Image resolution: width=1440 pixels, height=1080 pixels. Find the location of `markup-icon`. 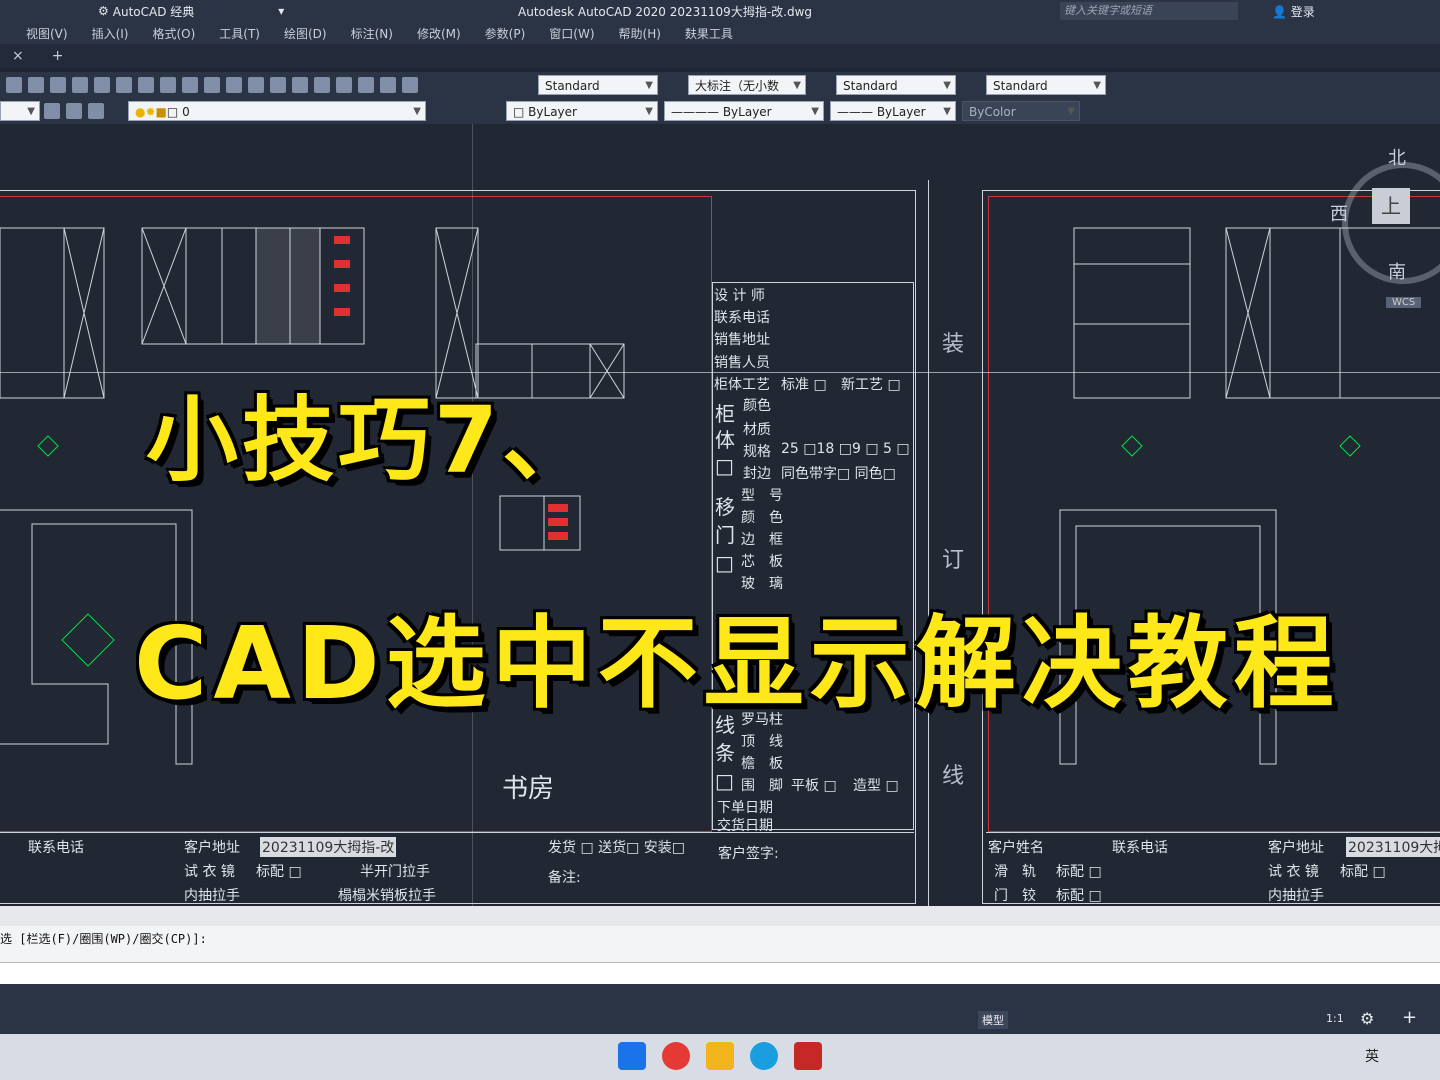

markup-icon is located at coordinates (344, 85).